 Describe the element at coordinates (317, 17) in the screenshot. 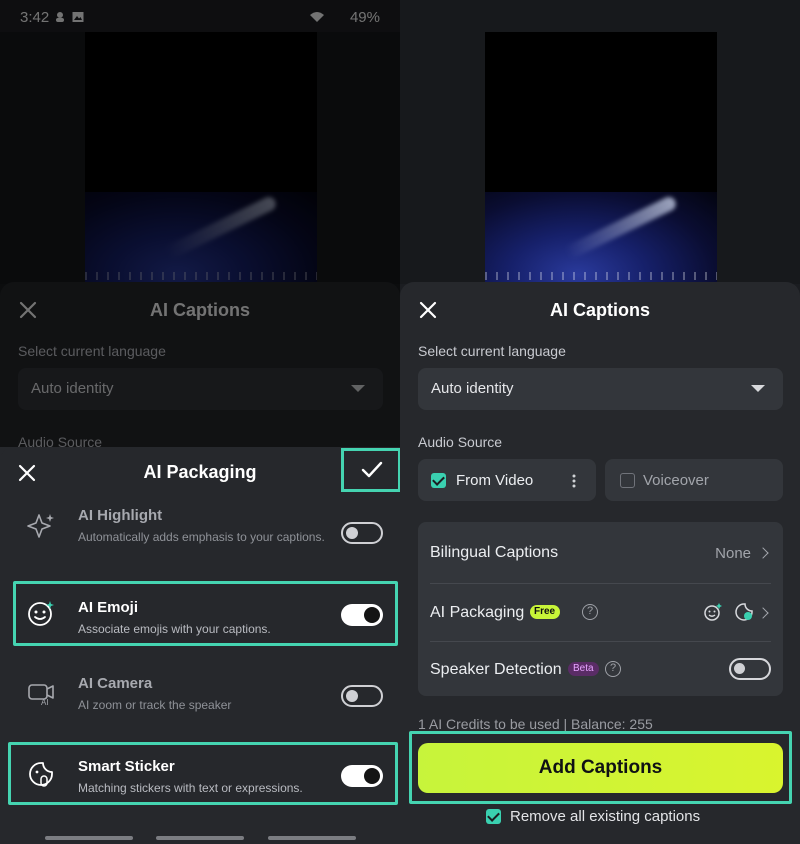

I see `wifi-icon` at that location.